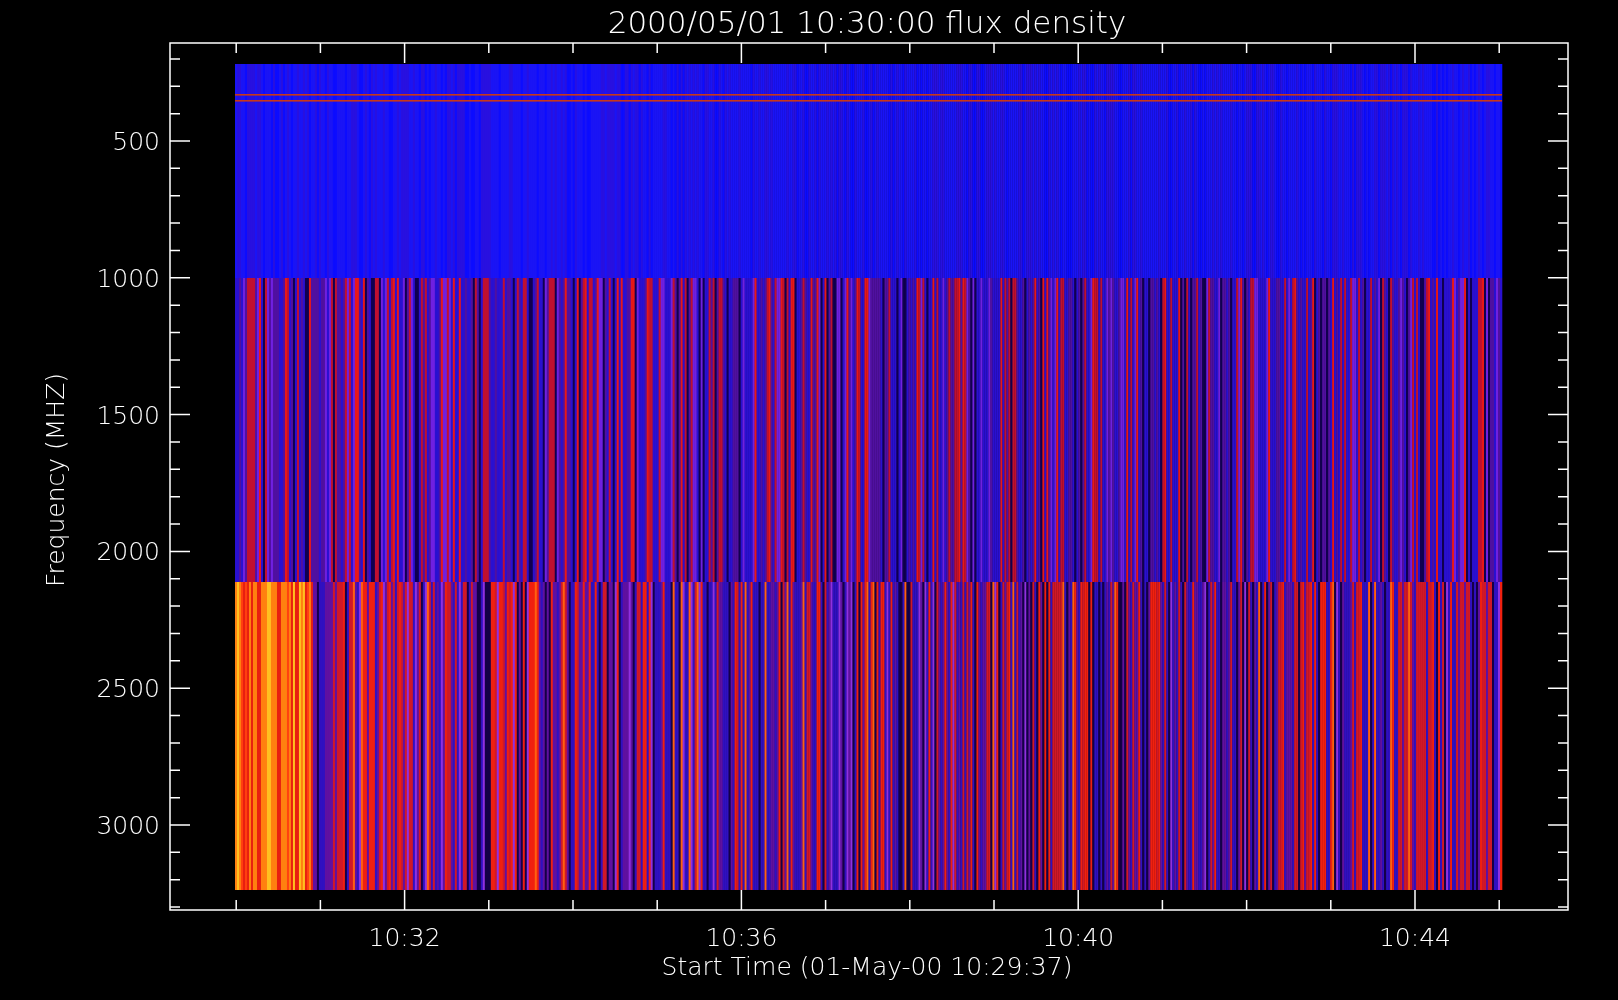 This screenshot has width=1618, height=1000. What do you see at coordinates (867, 22) in the screenshot?
I see `chart-title: 2000/05/01 10:30:00 flux density` at bounding box center [867, 22].